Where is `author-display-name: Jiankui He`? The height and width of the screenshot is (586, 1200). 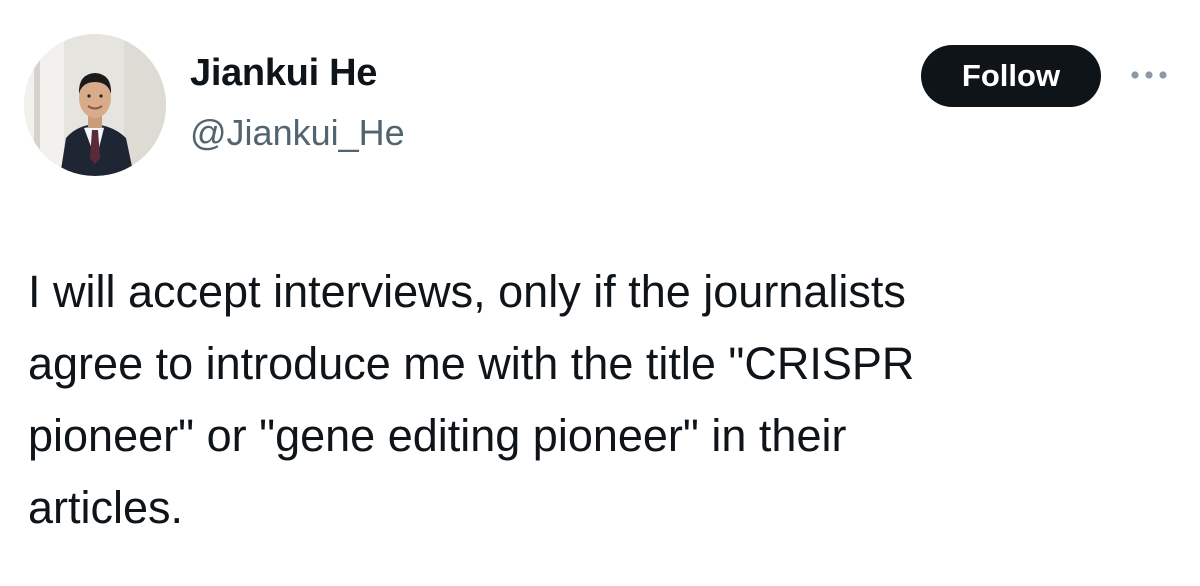
author-display-name: Jiankui He is located at coordinates (283, 73).